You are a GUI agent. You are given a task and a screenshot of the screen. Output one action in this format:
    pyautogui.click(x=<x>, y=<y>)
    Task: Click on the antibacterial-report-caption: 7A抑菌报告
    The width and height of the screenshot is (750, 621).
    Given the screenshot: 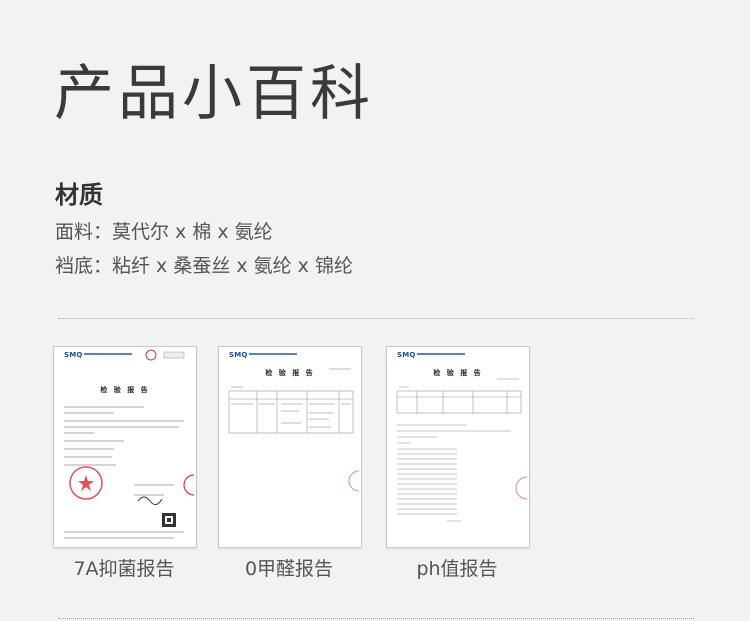 What is the action you would take?
    pyautogui.click(x=124, y=569)
    